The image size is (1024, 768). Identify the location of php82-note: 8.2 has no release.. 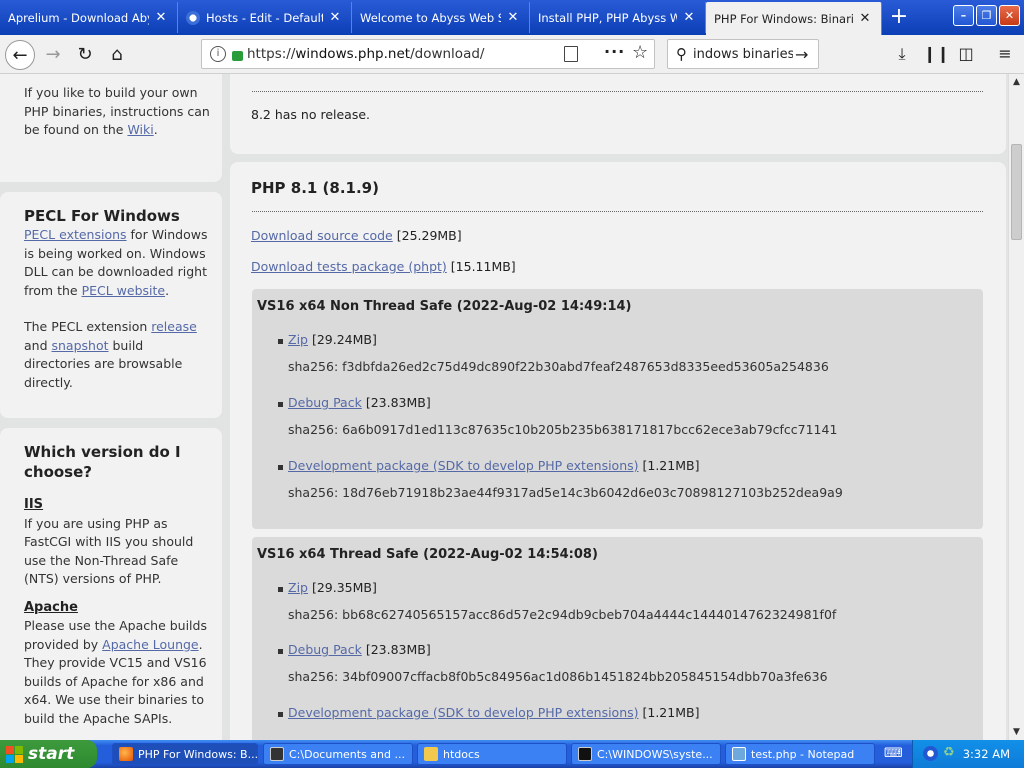
(311, 114).